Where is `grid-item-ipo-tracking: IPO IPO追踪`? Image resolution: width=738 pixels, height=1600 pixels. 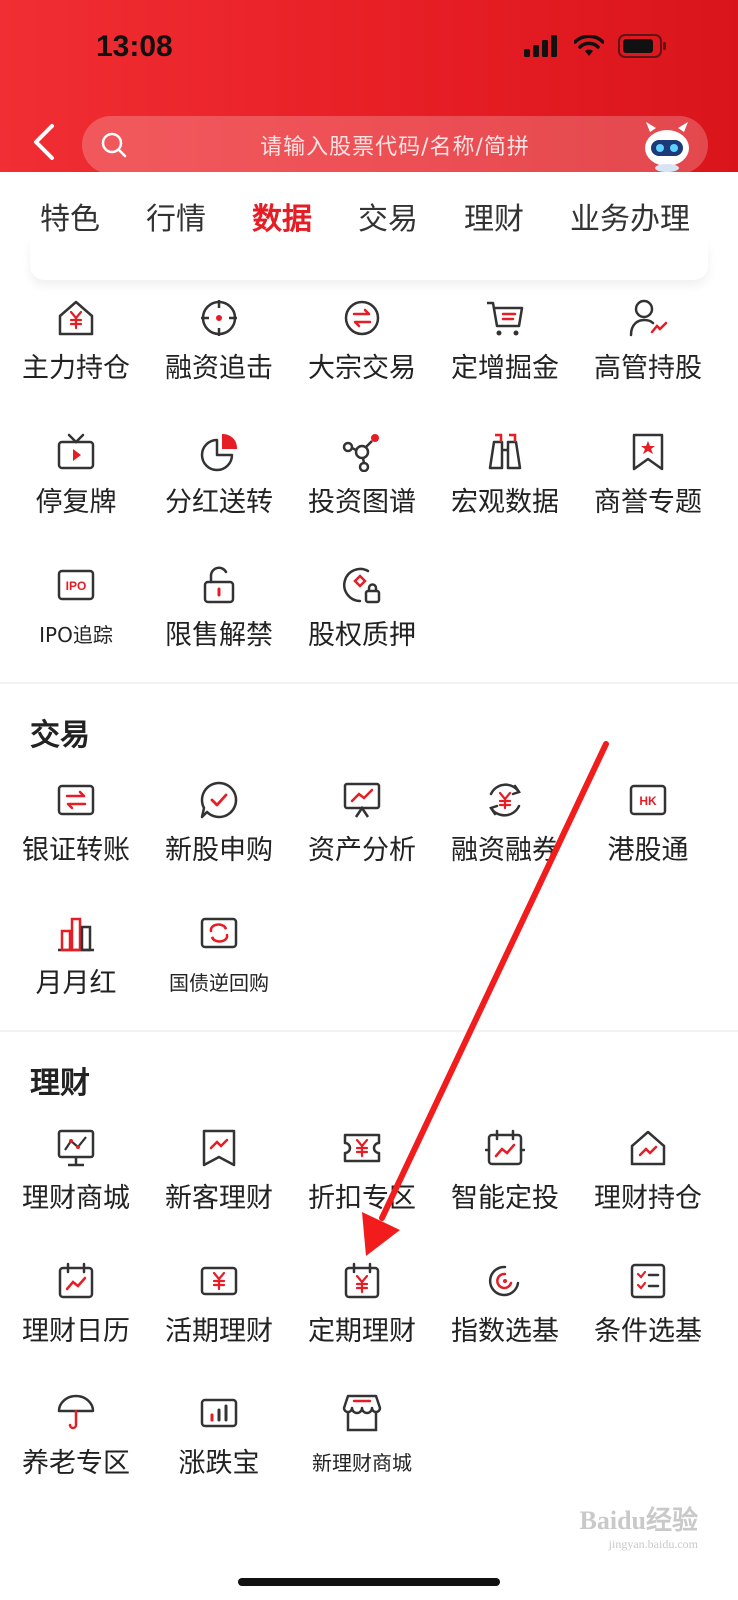
grid-item-ipo-tracking: IPO IPO追踪 is located at coordinates (76, 620).